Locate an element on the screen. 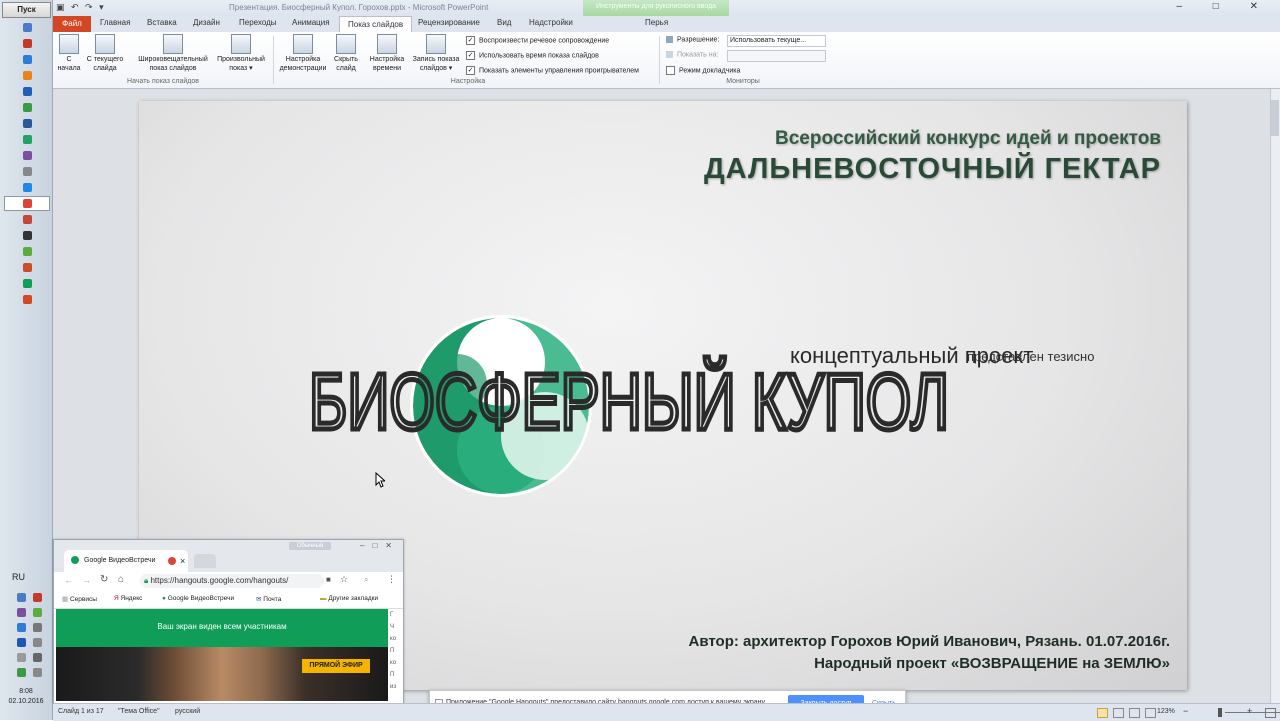 This screenshot has height=721, width=1280. language-indicator: RU is located at coordinates (18, 577).